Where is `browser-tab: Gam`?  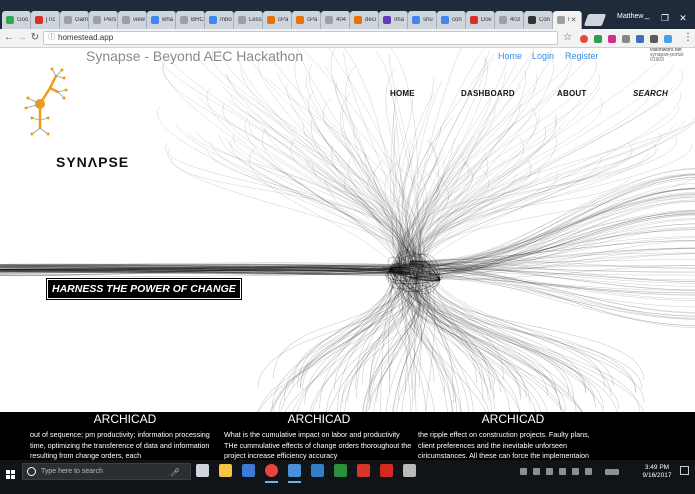
browser-tab: Gam is located at coordinates (74, 20).